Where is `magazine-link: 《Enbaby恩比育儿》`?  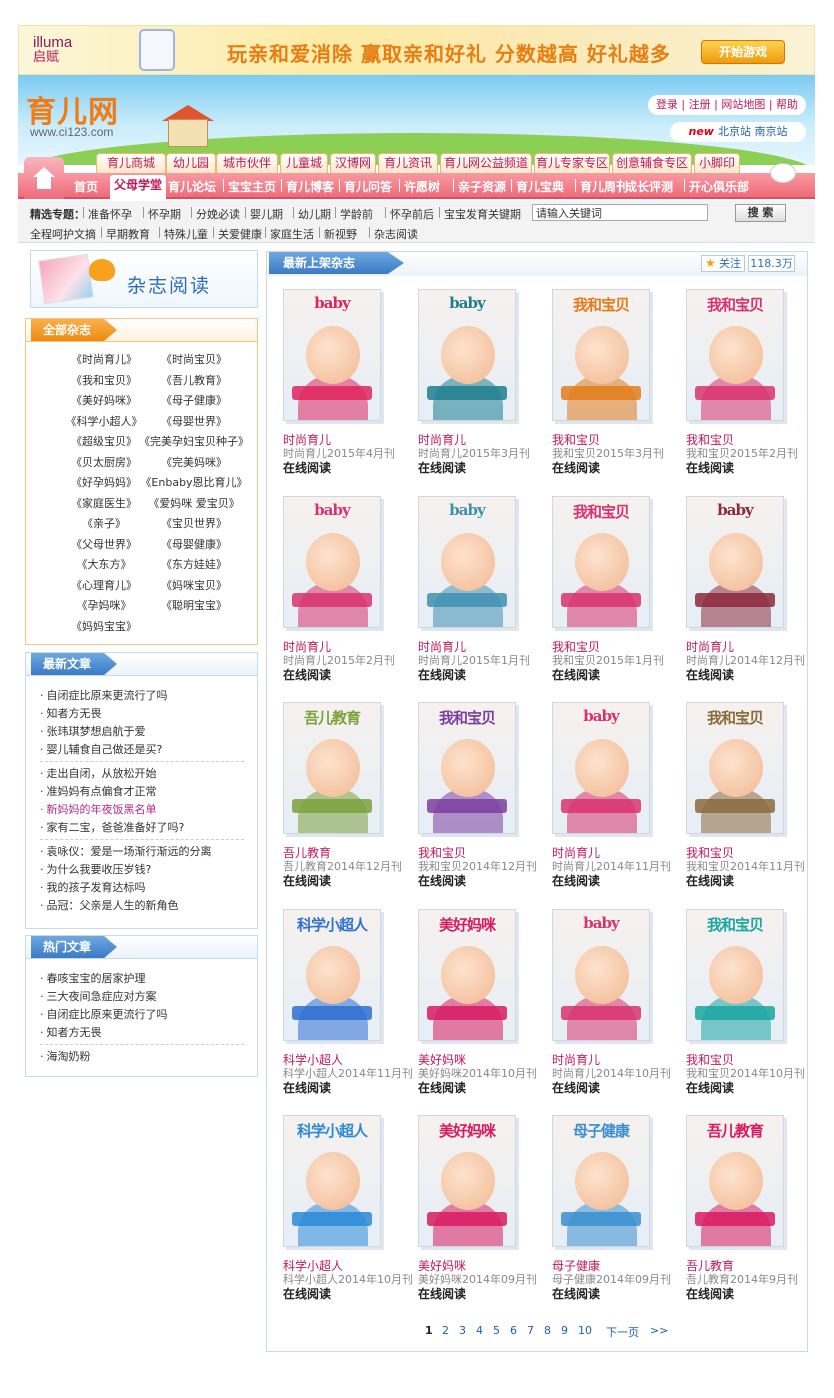
magazine-link: 《Enbaby恩比育儿》 is located at coordinates (194, 482).